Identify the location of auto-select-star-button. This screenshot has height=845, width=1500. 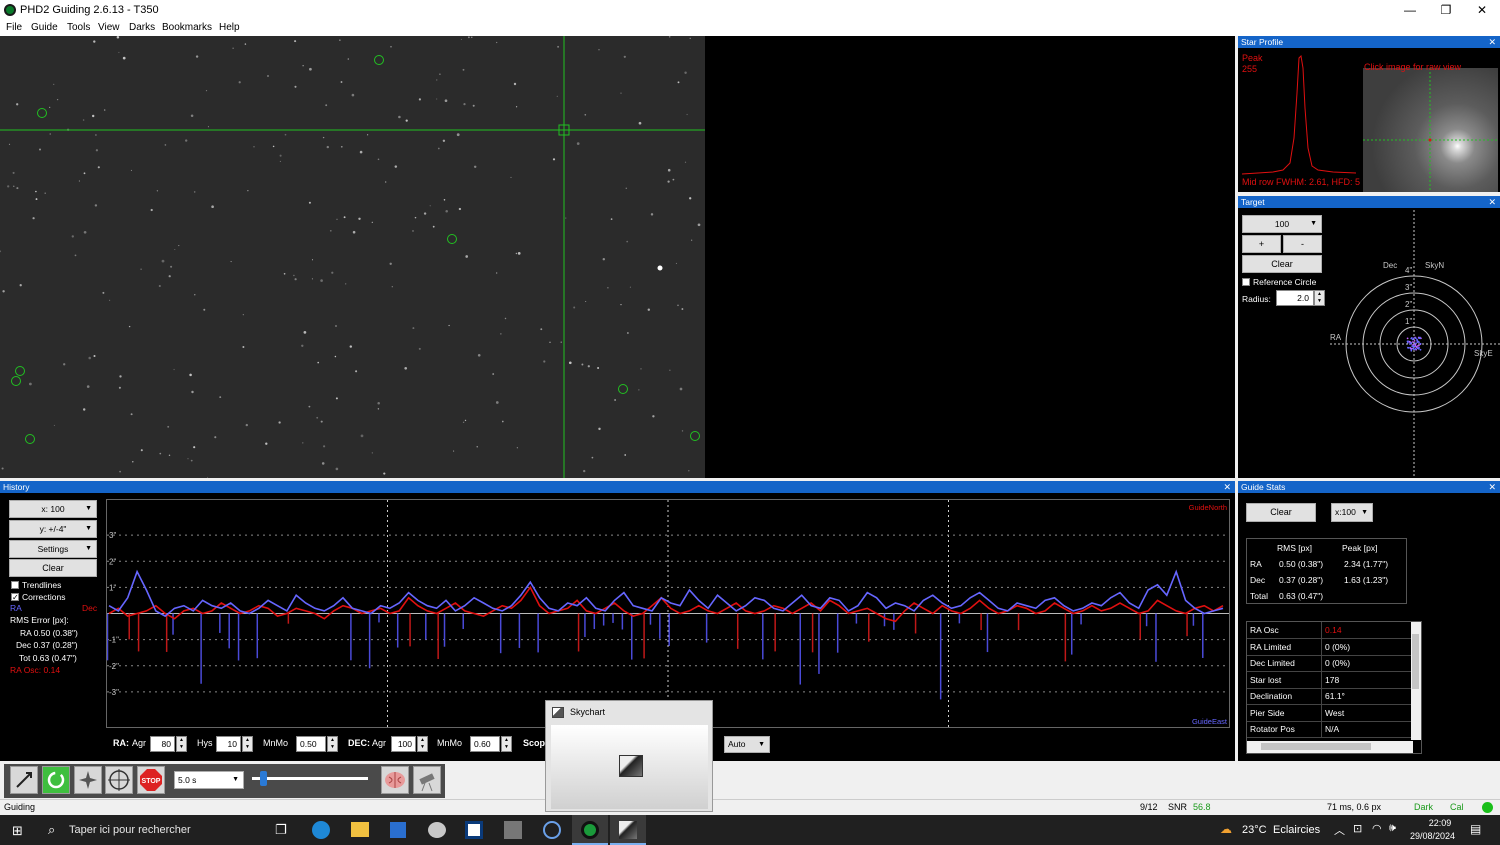
(88, 780).